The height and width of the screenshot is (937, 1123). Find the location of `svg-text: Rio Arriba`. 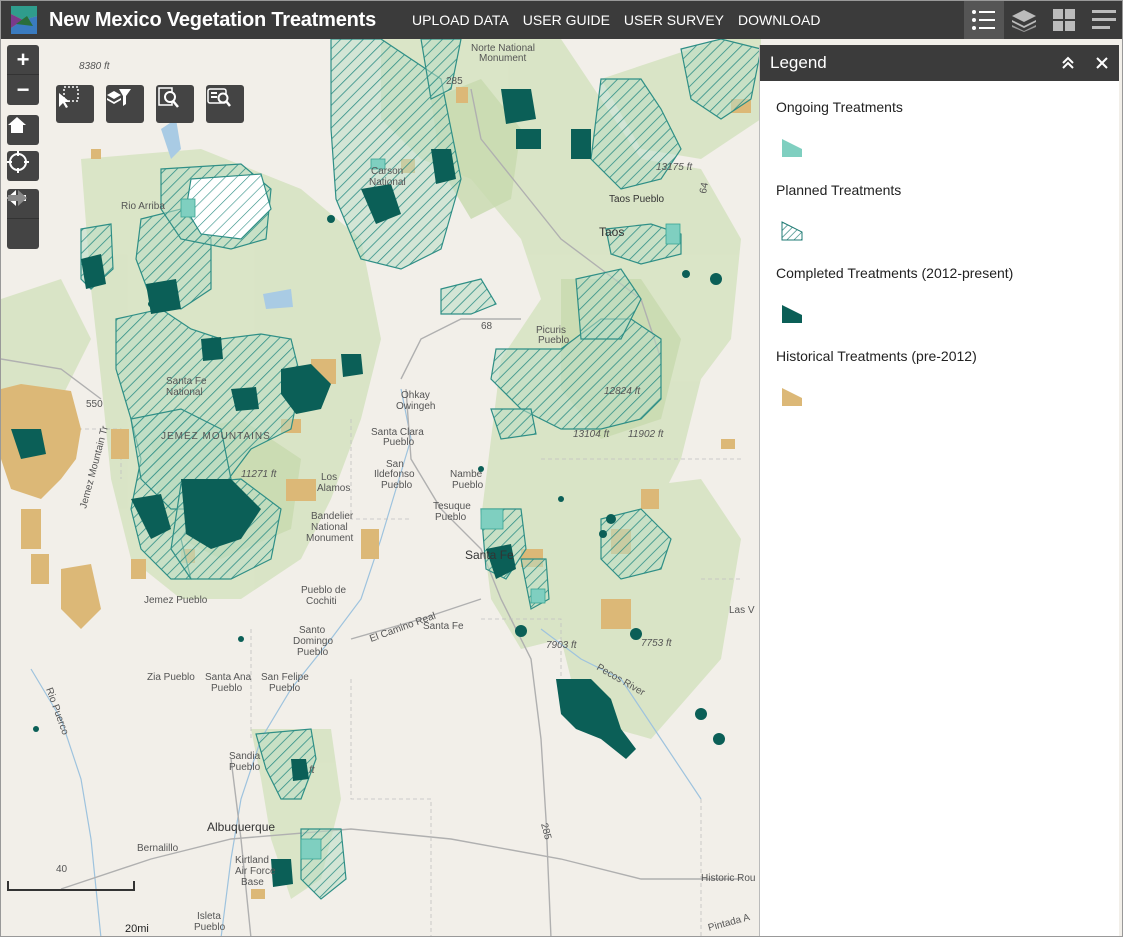

svg-text: Rio Arriba is located at coordinates (143, 206).